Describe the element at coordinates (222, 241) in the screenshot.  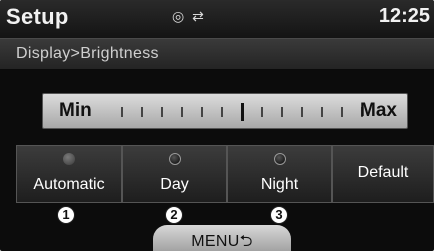
I see `menu-label: MENU⮌` at that location.